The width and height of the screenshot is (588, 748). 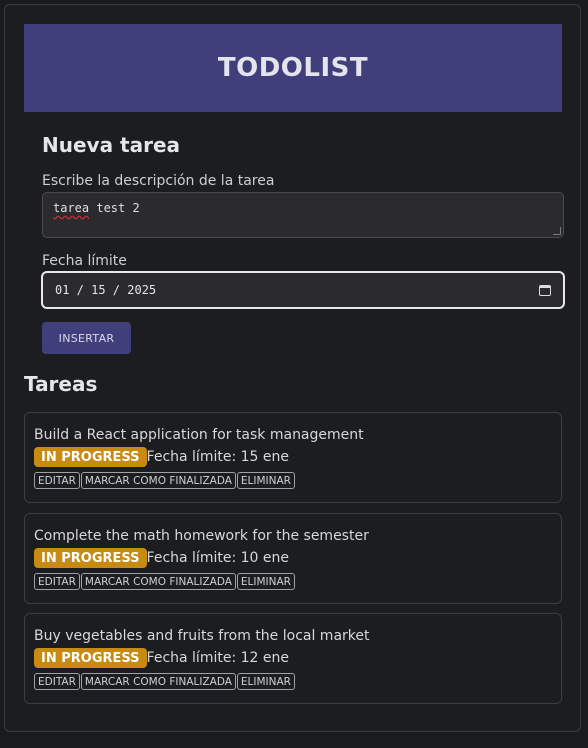 I want to click on task-due-date: Fecha límite: 12 ene, so click(x=217, y=658).